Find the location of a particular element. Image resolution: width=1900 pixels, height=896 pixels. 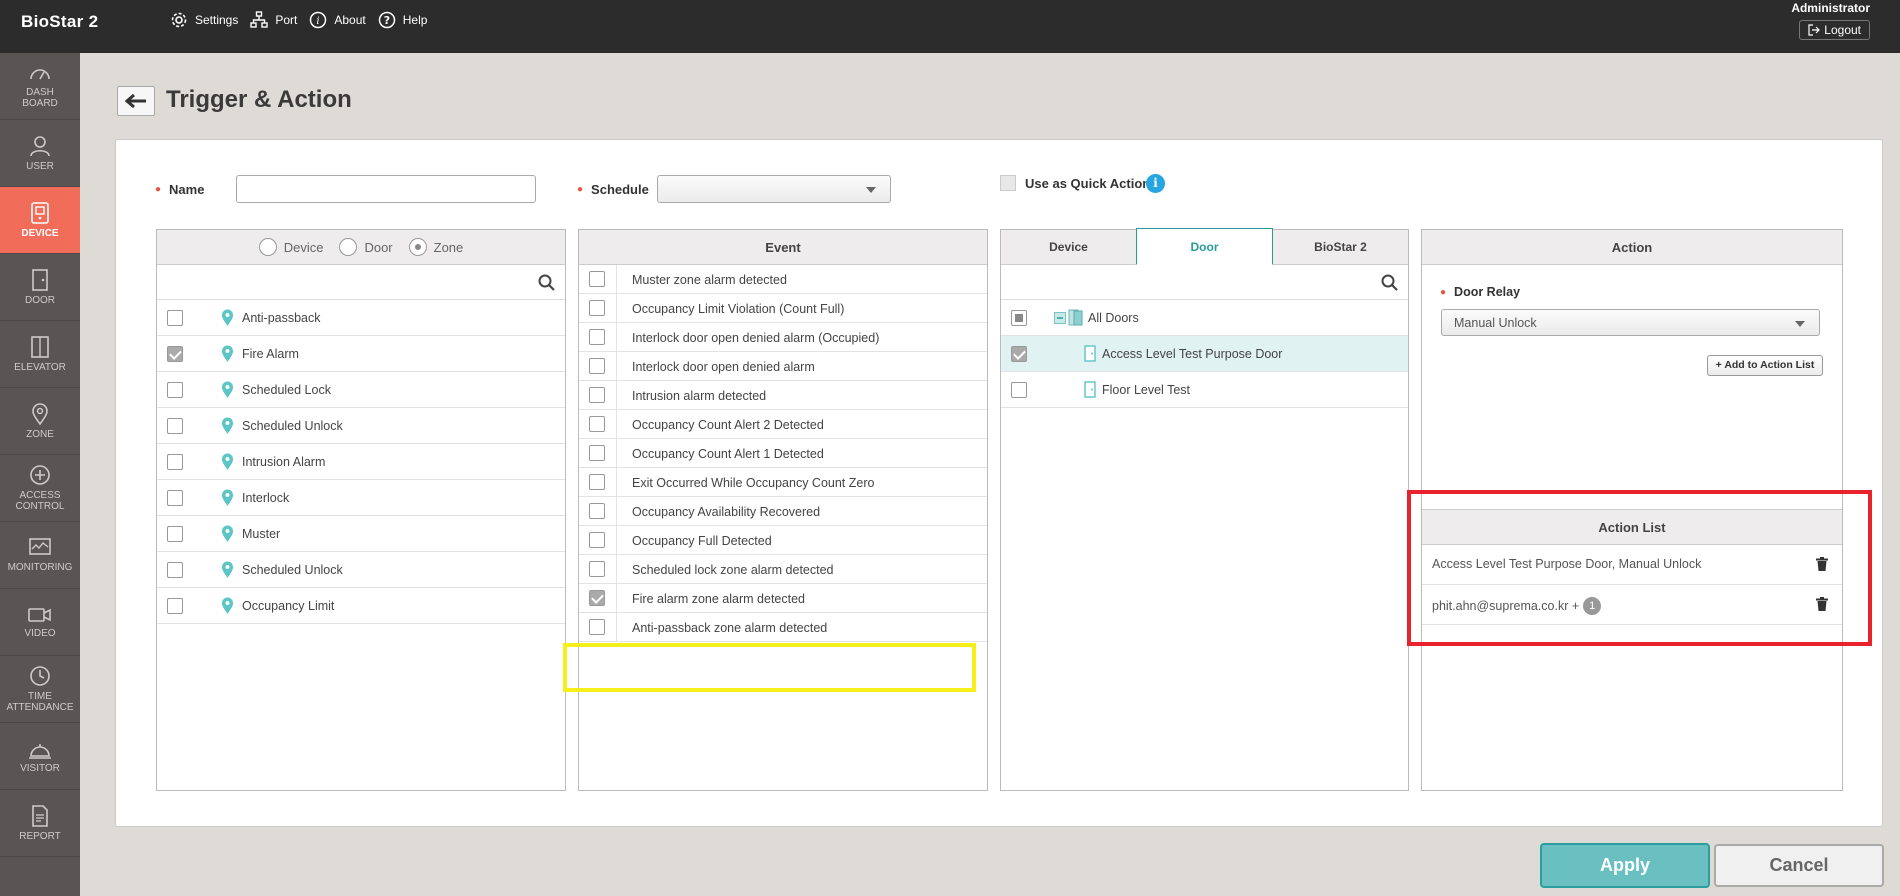

event-row: Occupancy Limit Violation (Count Full) is located at coordinates (783, 308).